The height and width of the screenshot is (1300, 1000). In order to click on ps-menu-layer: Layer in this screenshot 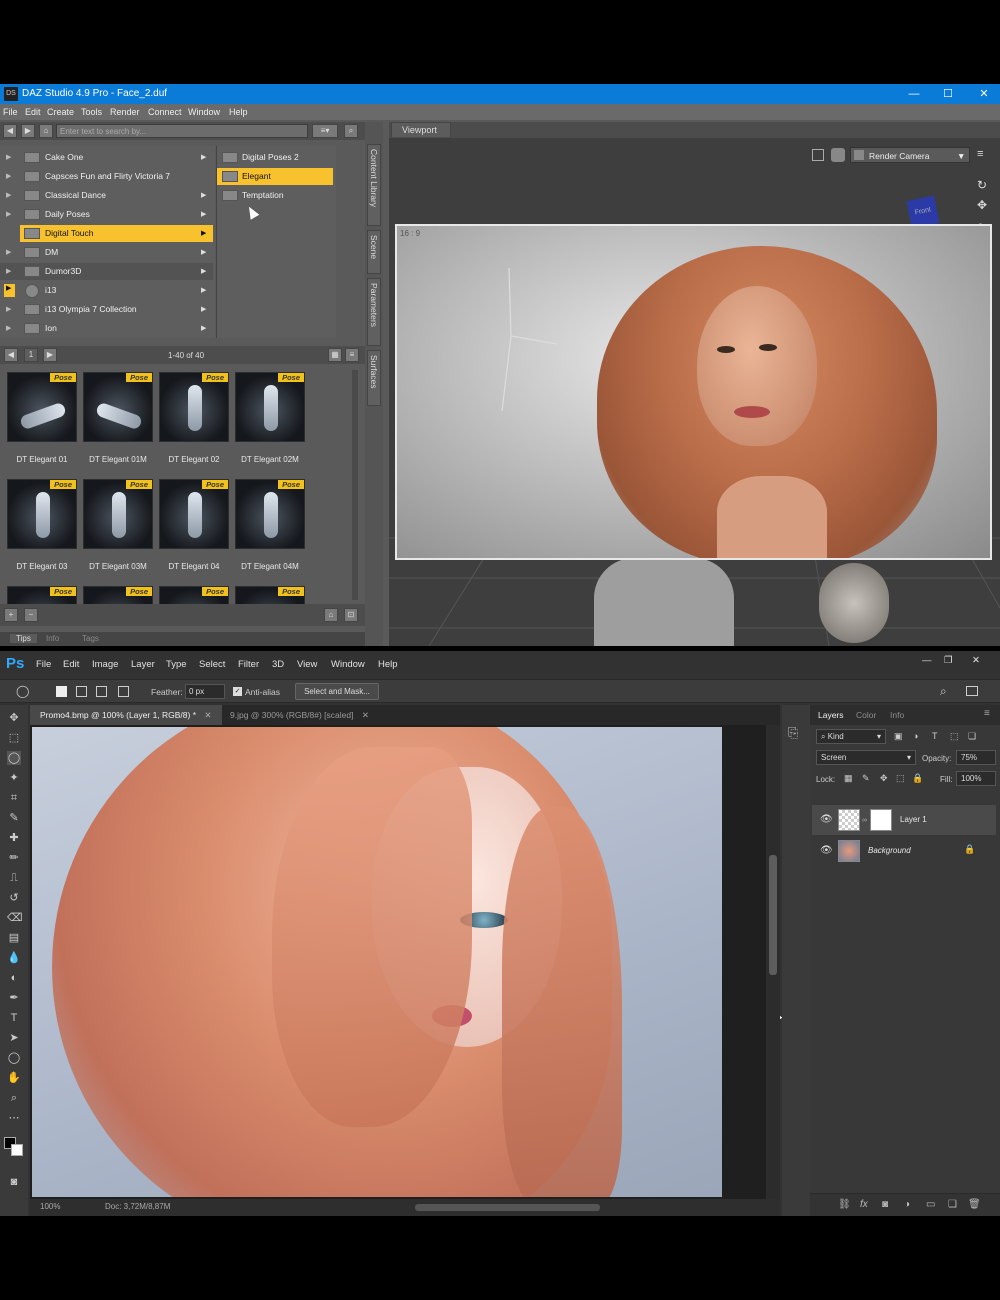, I will do `click(143, 664)`.